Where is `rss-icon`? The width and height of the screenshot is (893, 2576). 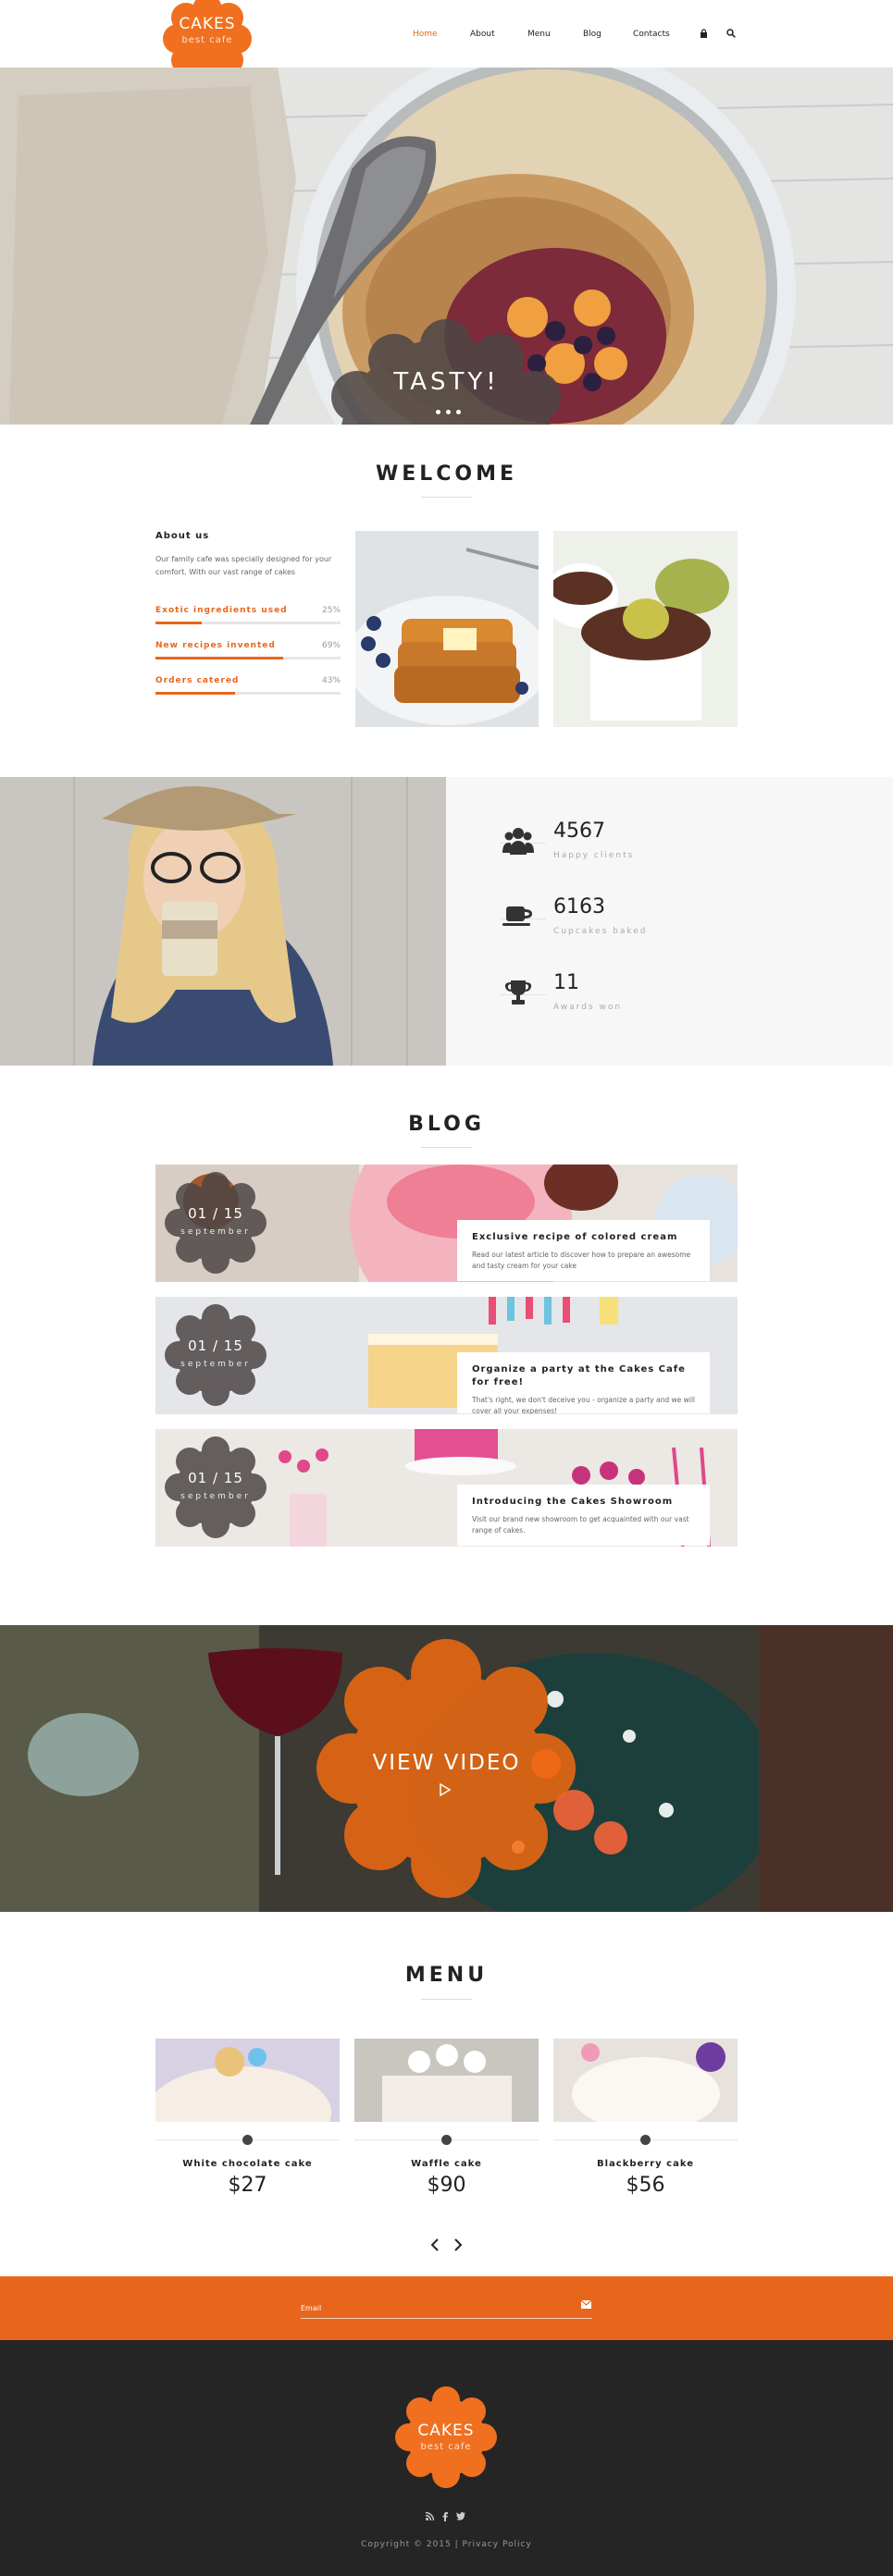 rss-icon is located at coordinates (430, 2517).